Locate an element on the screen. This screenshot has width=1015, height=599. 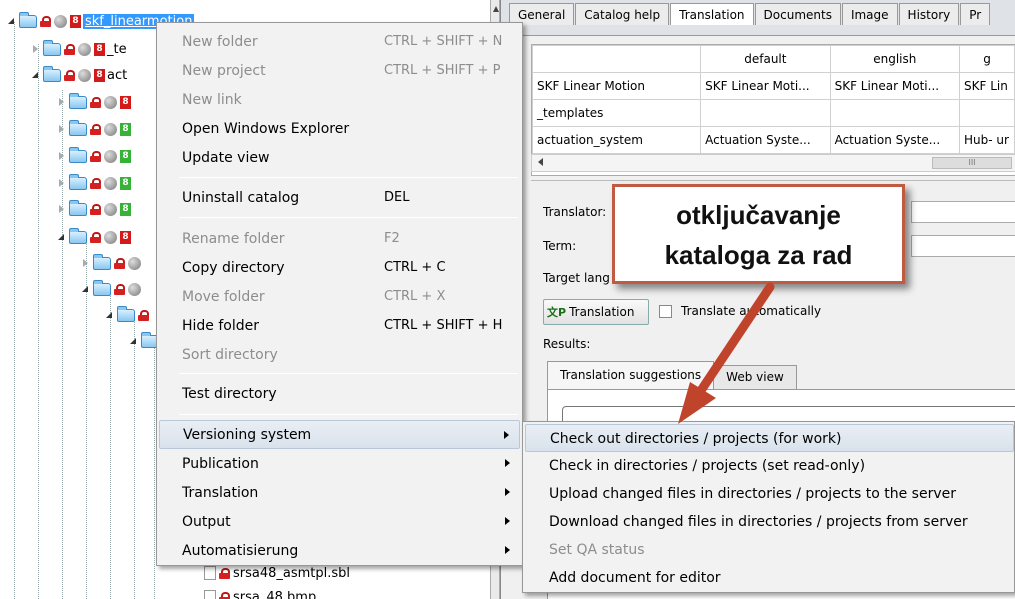
annotation-text: otključavanje is located at coordinates (758, 215).